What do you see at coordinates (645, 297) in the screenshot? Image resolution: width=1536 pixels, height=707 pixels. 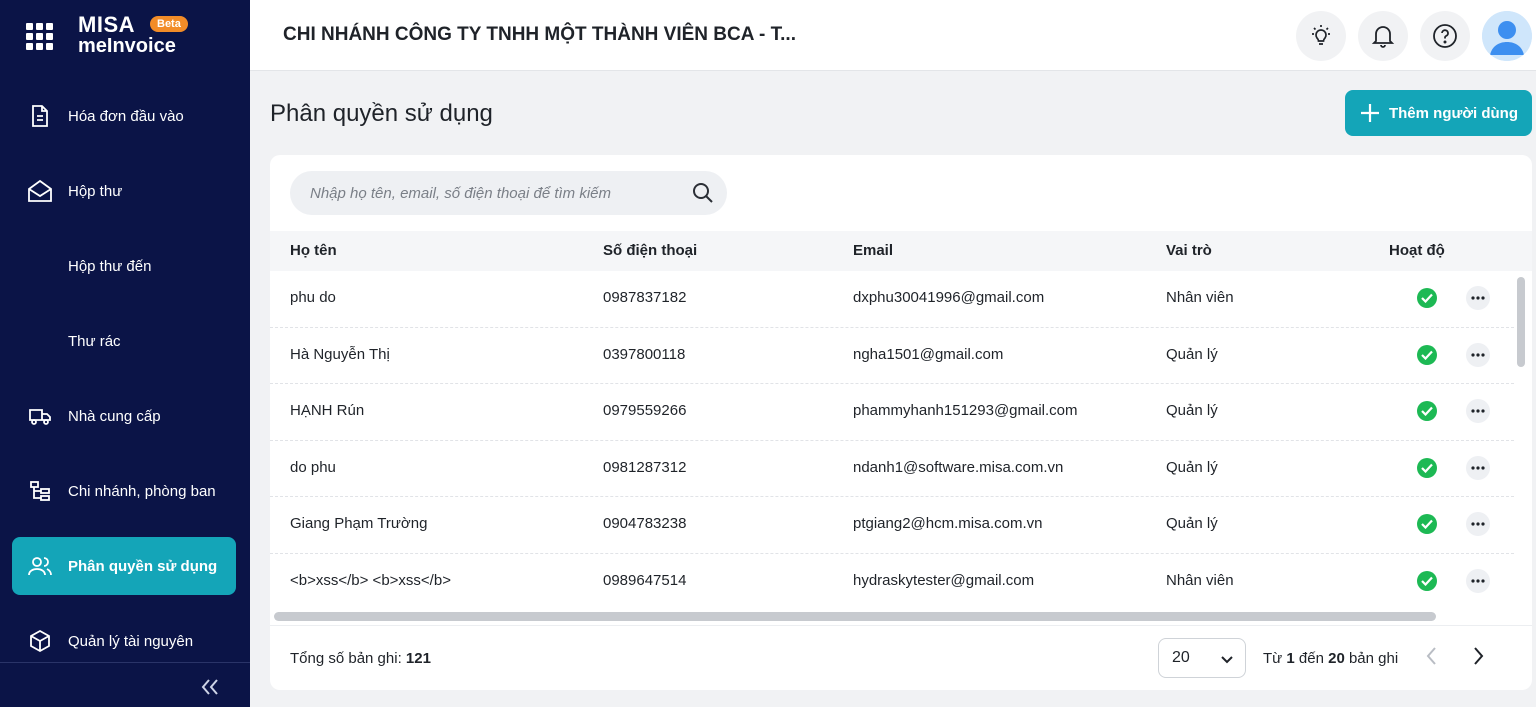 I see `cell-phone: 0987837182` at bounding box center [645, 297].